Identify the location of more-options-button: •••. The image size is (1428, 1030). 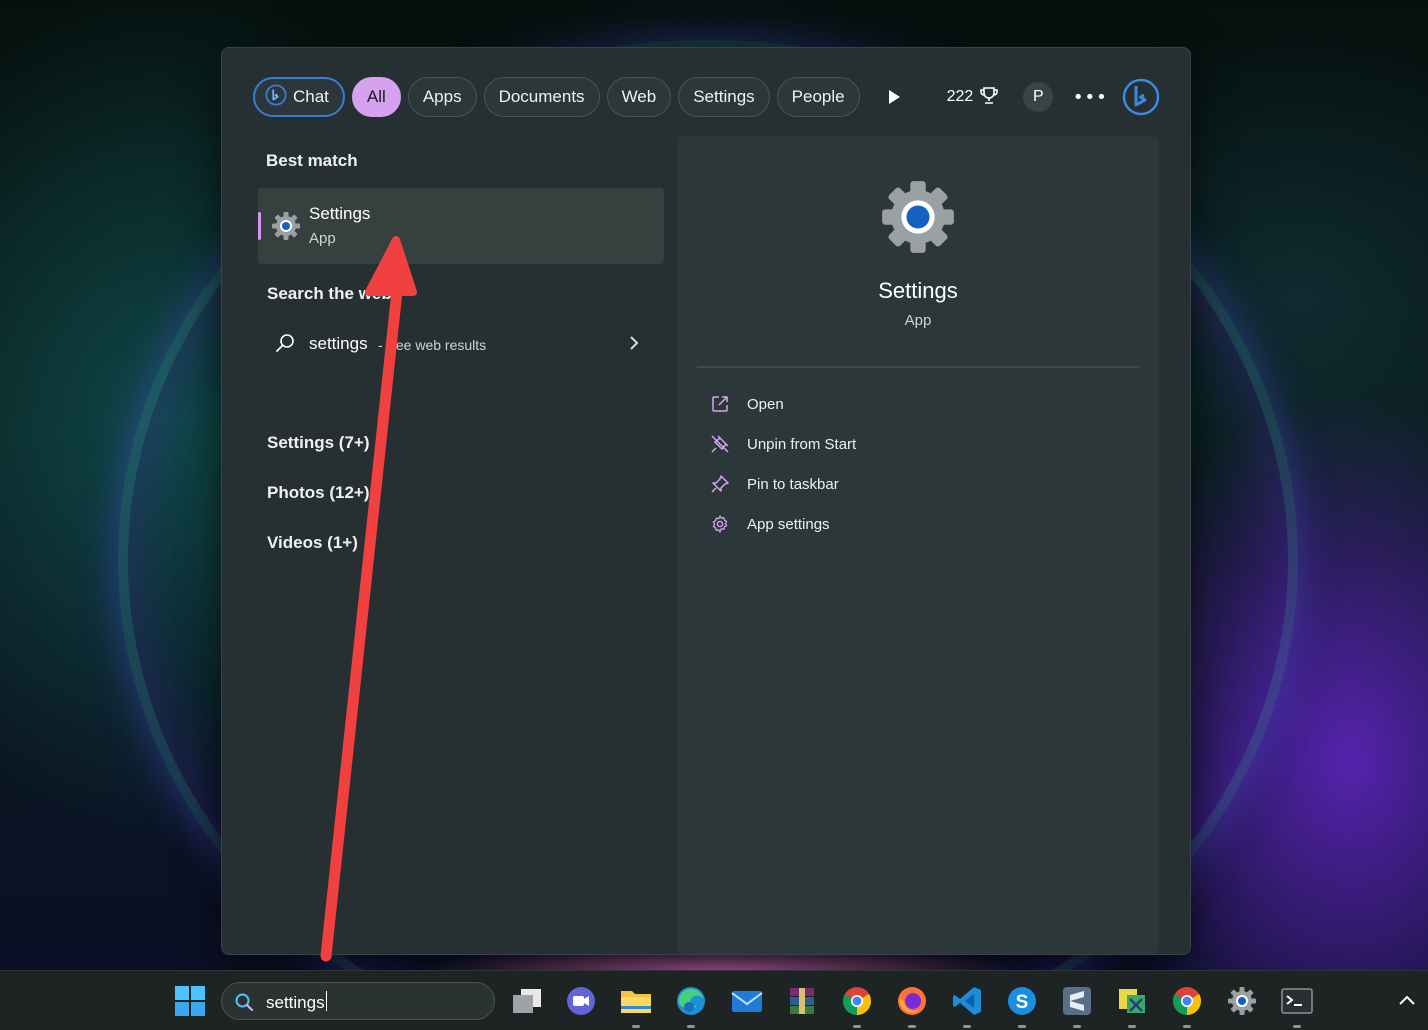
(1090, 97).